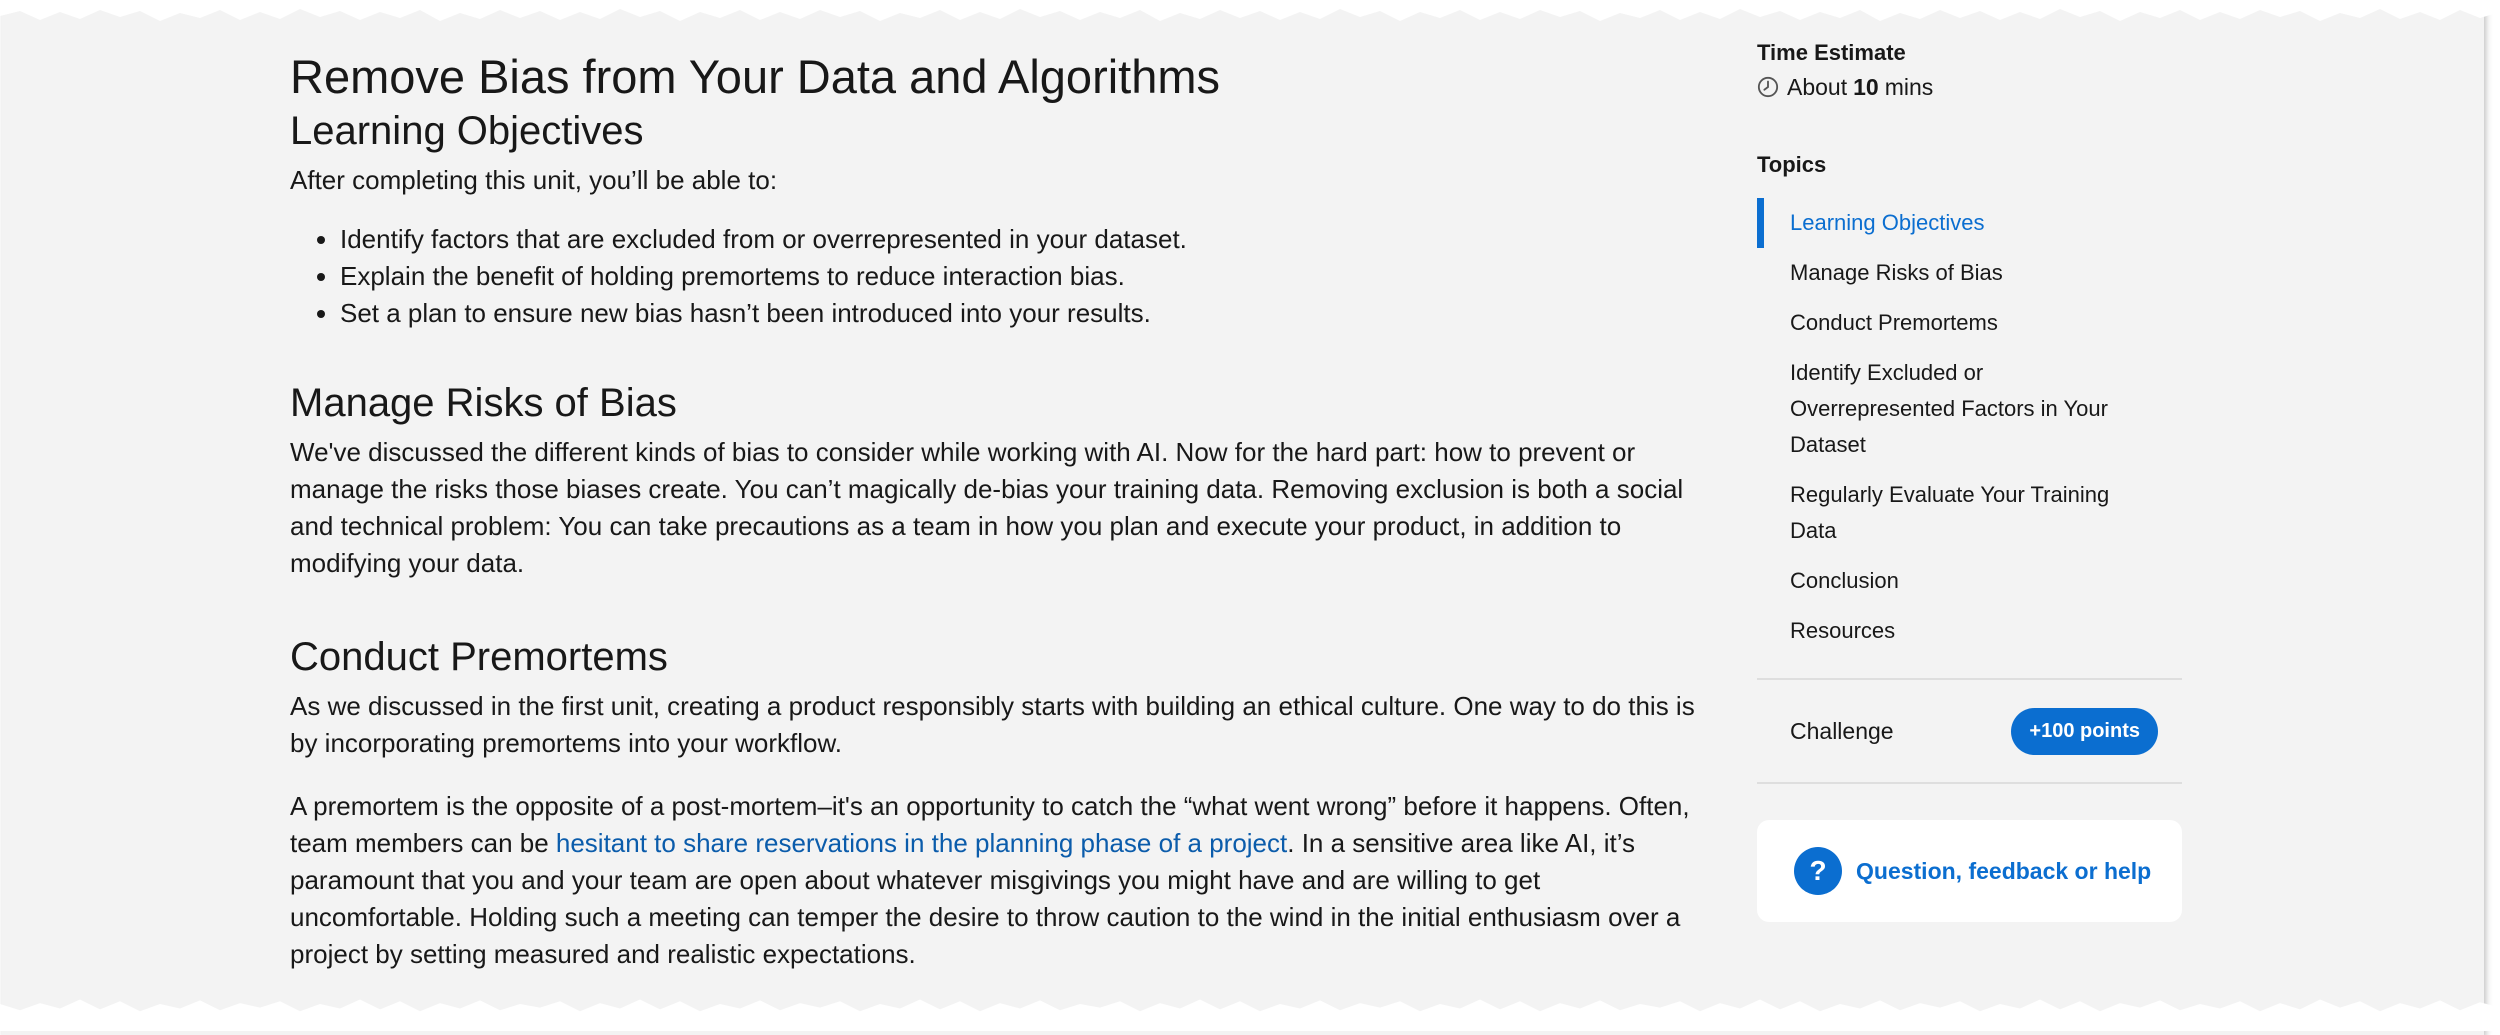  I want to click on section-heading-manage-risks: Manage Risks of Bias, so click(483, 403).